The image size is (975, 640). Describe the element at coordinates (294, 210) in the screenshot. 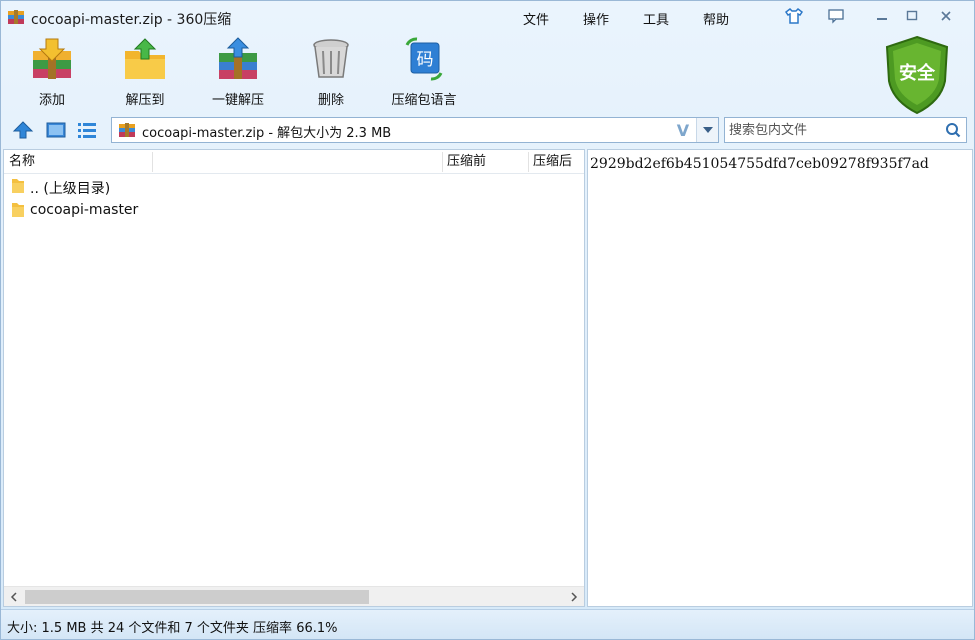

I see `file-row-cocoapi-master: cocoapi-master` at that location.